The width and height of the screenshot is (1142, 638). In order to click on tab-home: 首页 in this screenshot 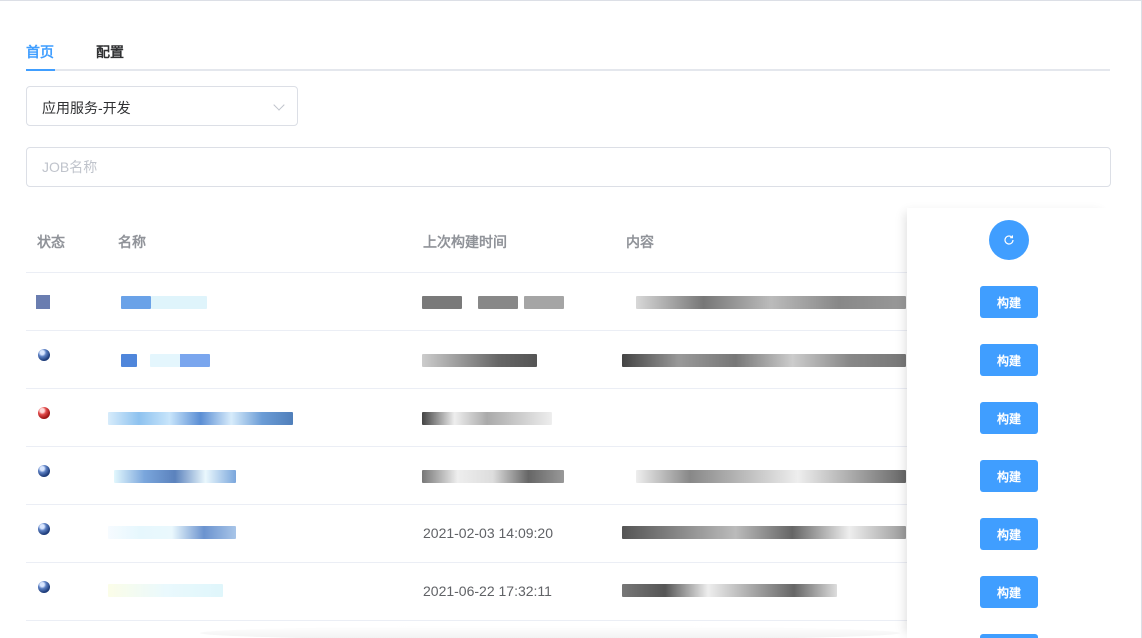, I will do `click(40, 52)`.